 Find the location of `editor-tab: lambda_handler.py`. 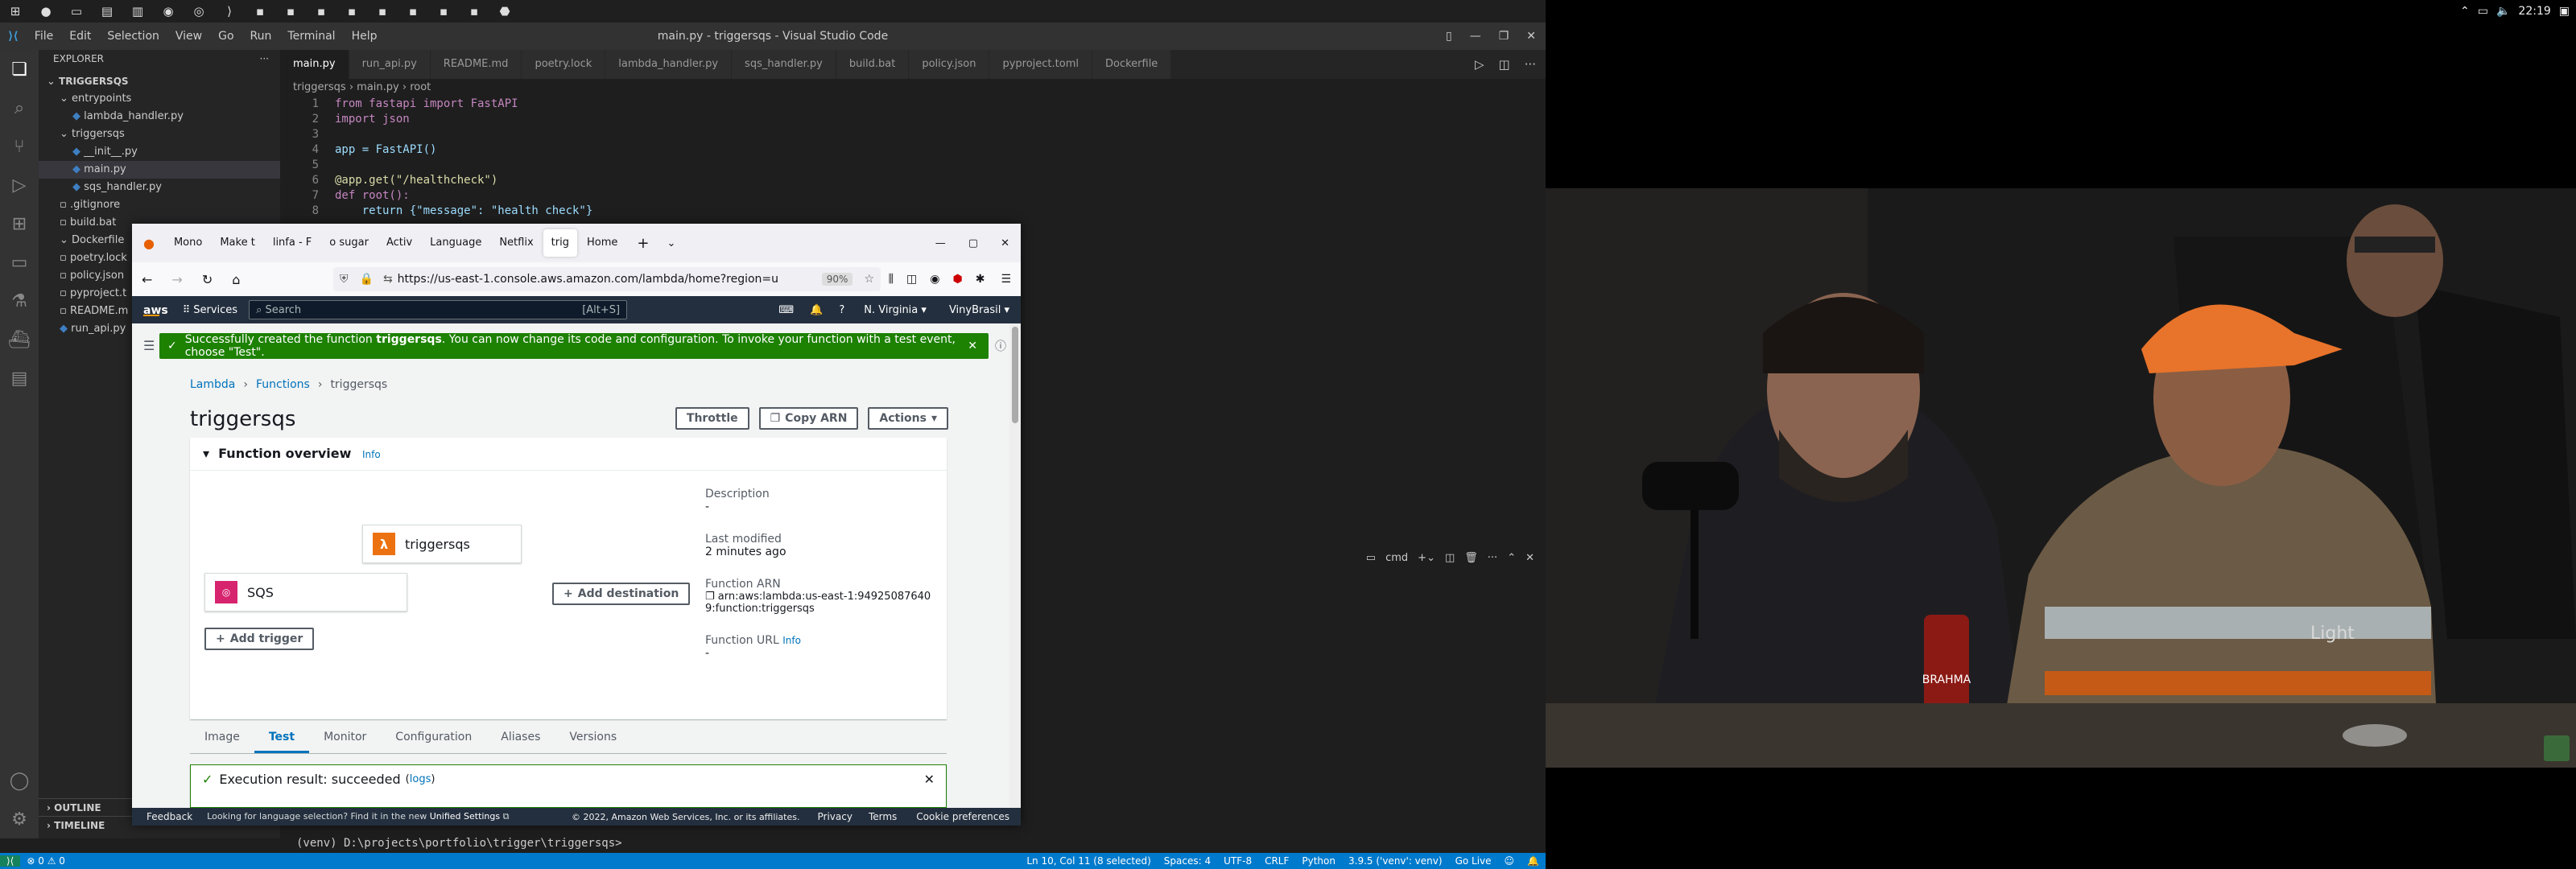

editor-tab: lambda_handler.py is located at coordinates (669, 64).